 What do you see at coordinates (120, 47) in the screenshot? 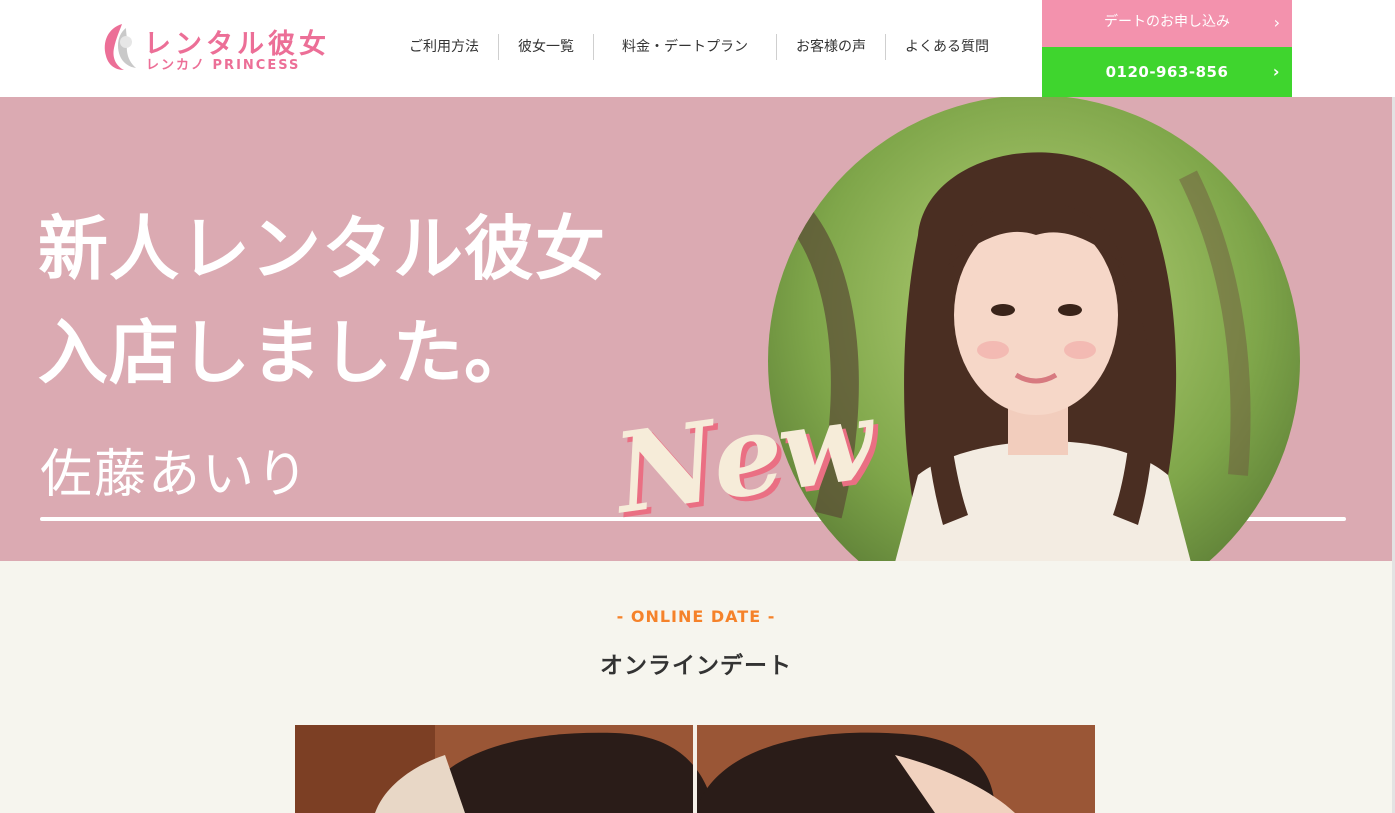
I see `logo-silhouette-icon` at bounding box center [120, 47].